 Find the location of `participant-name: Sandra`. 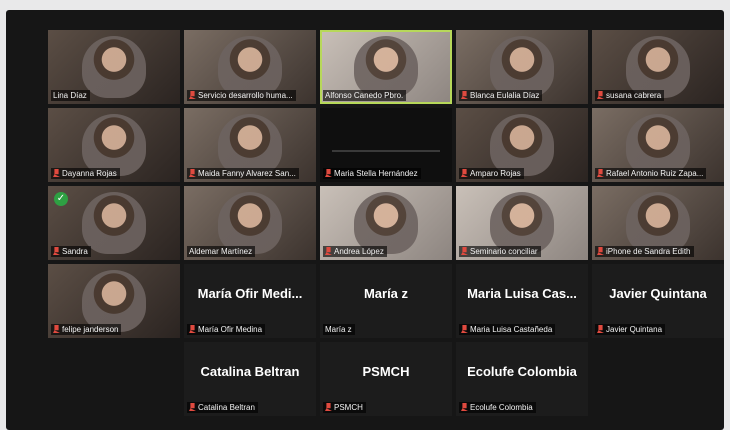

participant-name: Sandra is located at coordinates (71, 251).